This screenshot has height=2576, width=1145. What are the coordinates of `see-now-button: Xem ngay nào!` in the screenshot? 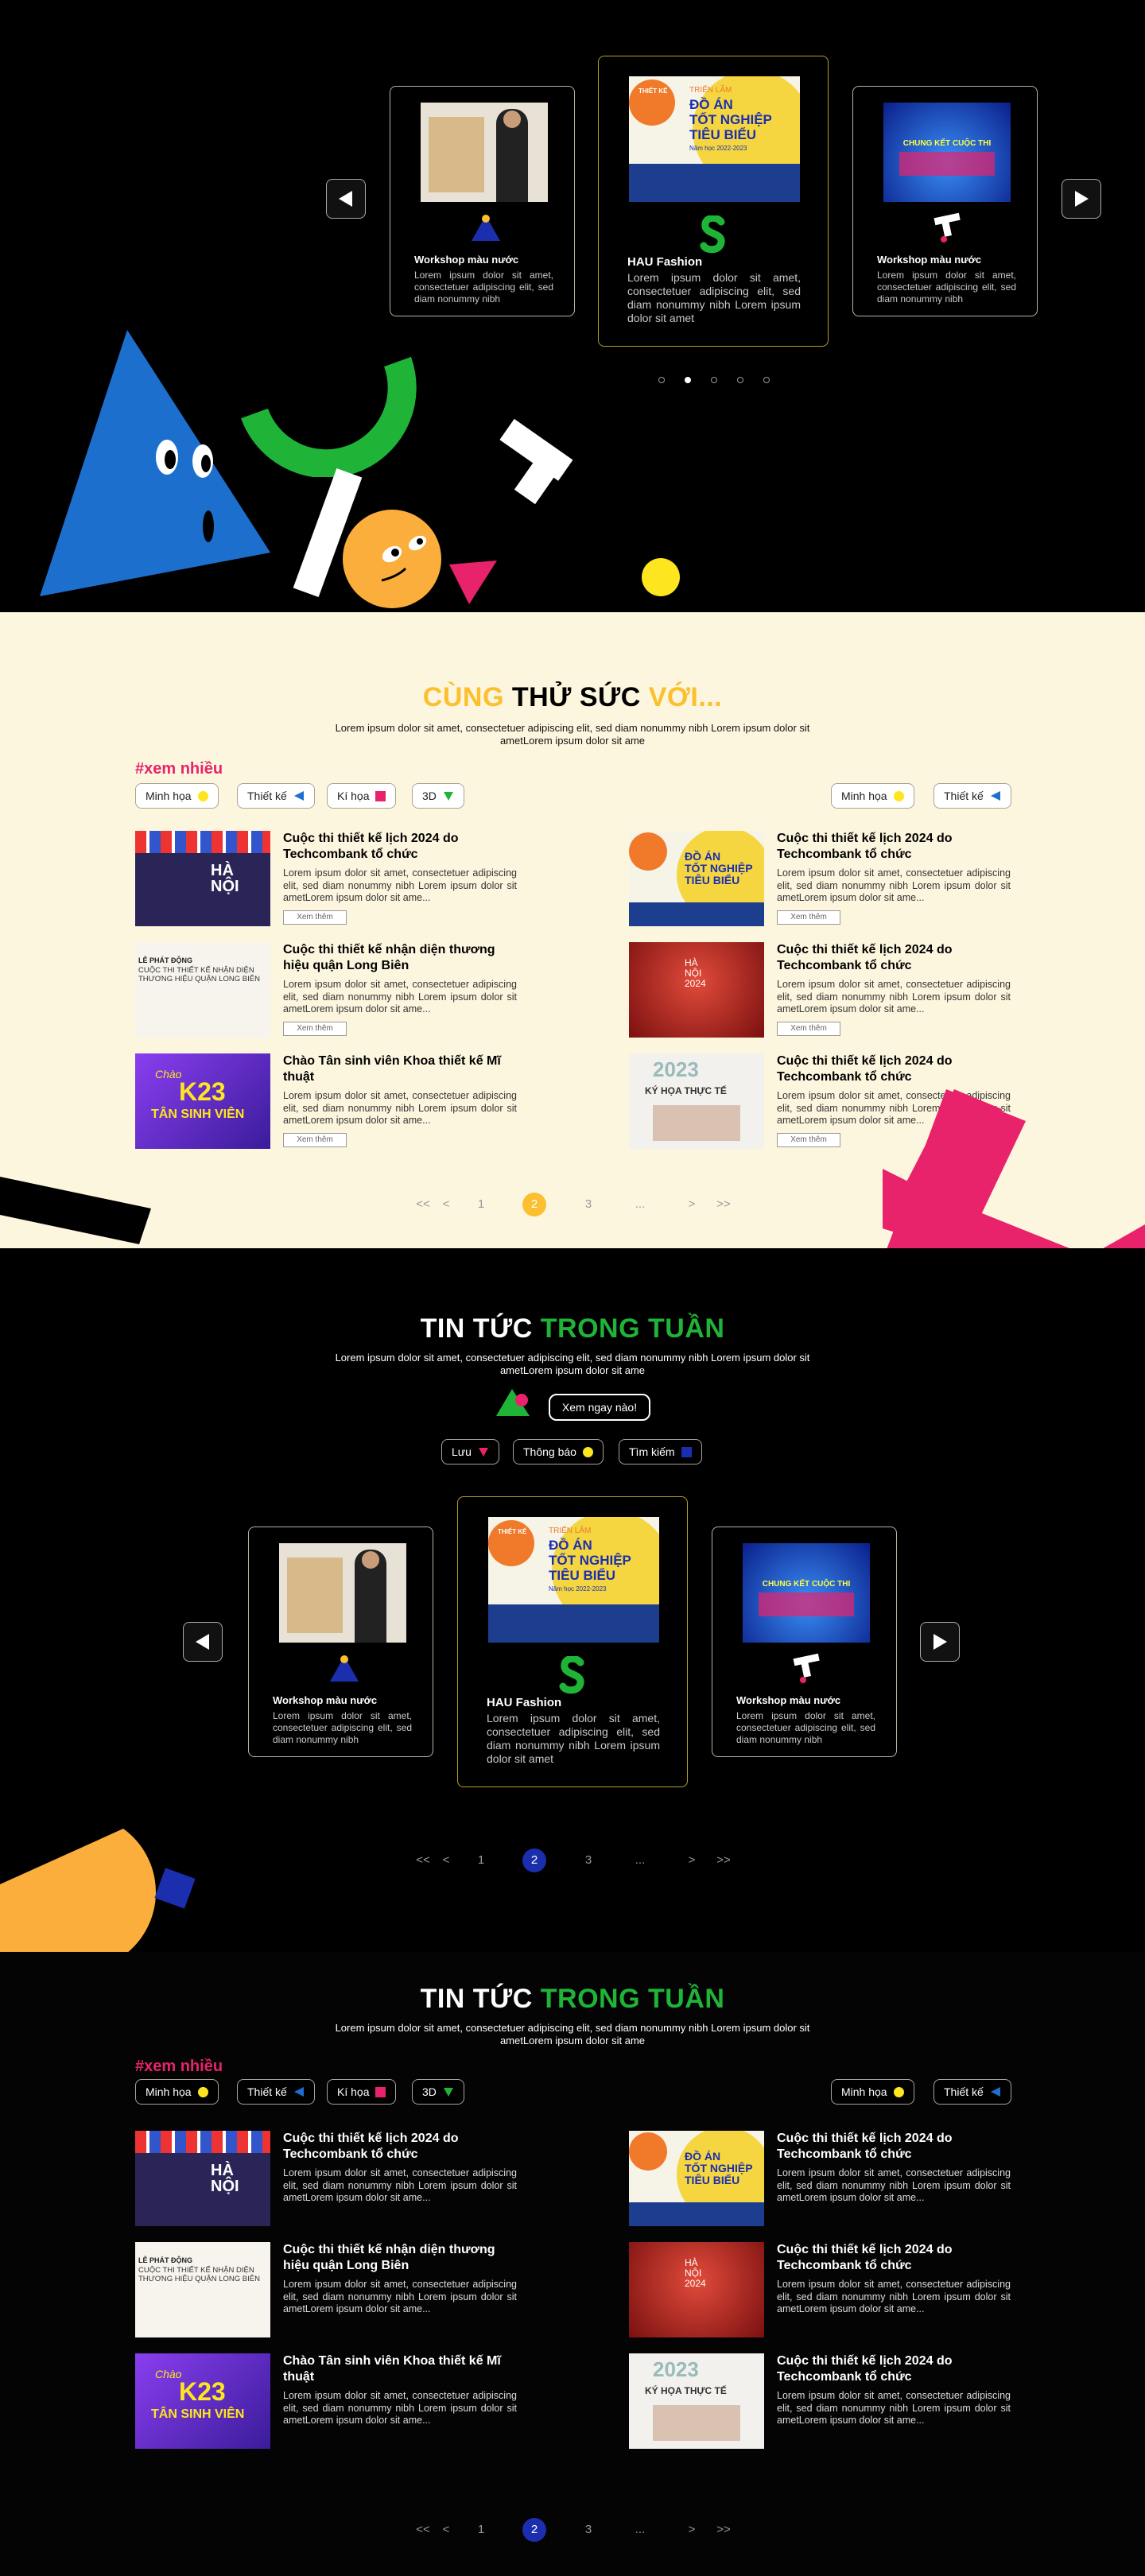 It's located at (599, 1408).